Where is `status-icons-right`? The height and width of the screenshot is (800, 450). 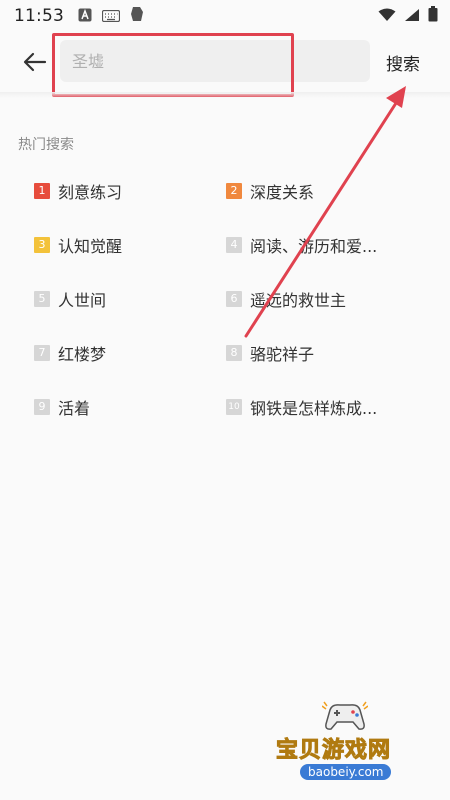
status-icons-right is located at coordinates (408, 16).